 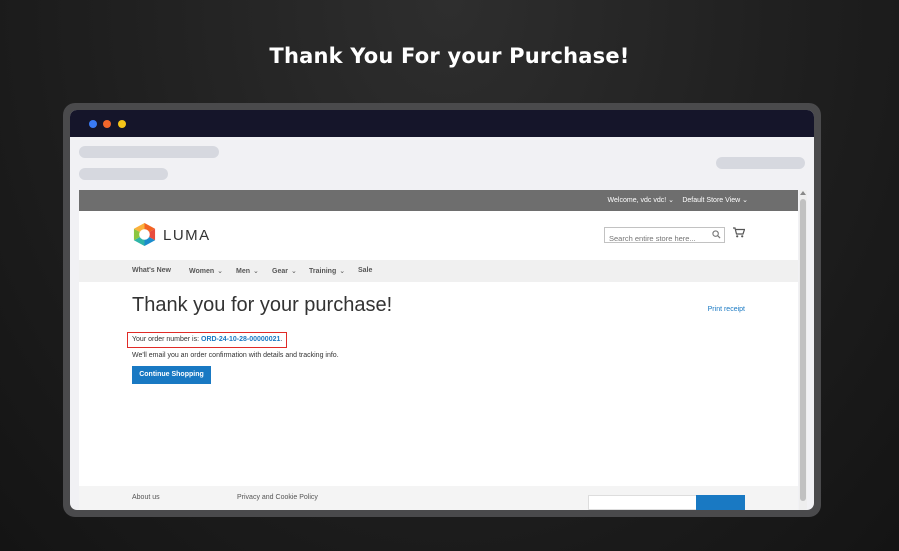 What do you see at coordinates (449, 56) in the screenshot?
I see `headline: Thank You For your Purchase!` at bounding box center [449, 56].